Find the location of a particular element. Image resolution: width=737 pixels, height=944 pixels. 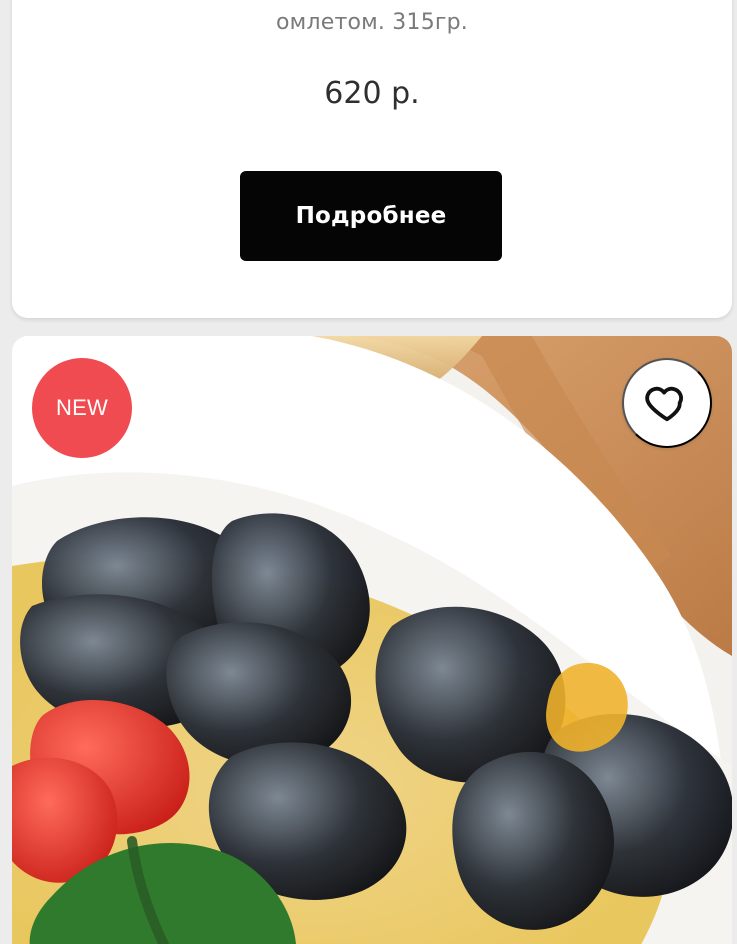

heart-icon is located at coordinates (667, 403).